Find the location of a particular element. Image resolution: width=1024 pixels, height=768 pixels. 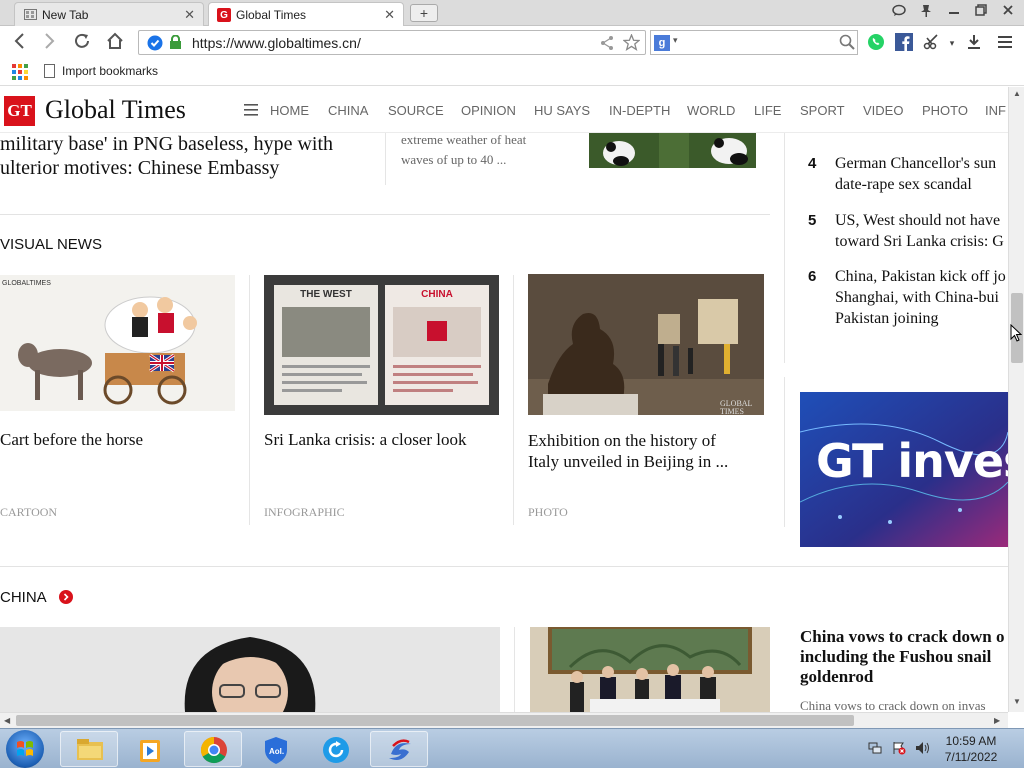

banknote-illustration is located at coordinates (326, 332).